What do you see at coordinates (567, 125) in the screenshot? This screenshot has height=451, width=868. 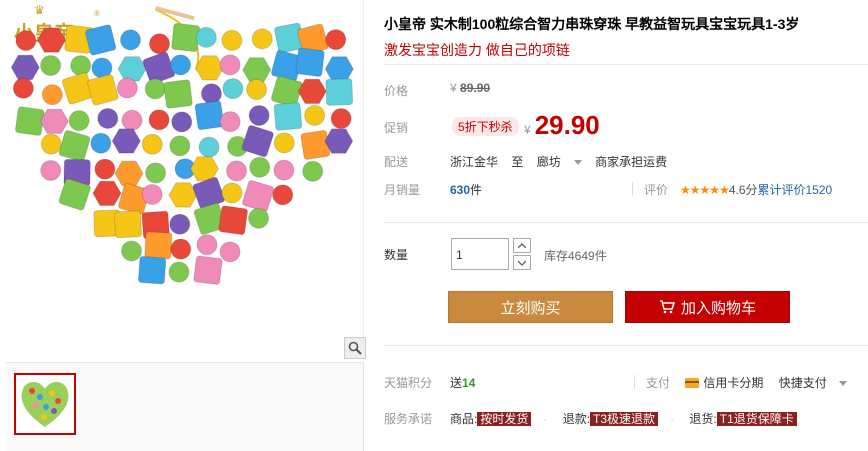 I see `promo-price-value: 29.90` at bounding box center [567, 125].